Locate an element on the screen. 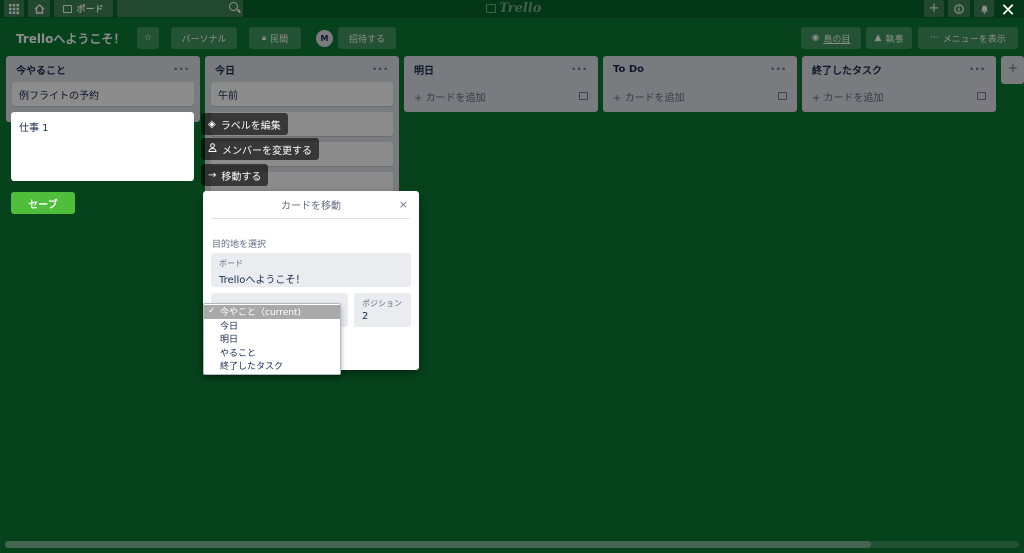 The image size is (1024, 553). popover-header: カードを移動 × is located at coordinates (311, 205).